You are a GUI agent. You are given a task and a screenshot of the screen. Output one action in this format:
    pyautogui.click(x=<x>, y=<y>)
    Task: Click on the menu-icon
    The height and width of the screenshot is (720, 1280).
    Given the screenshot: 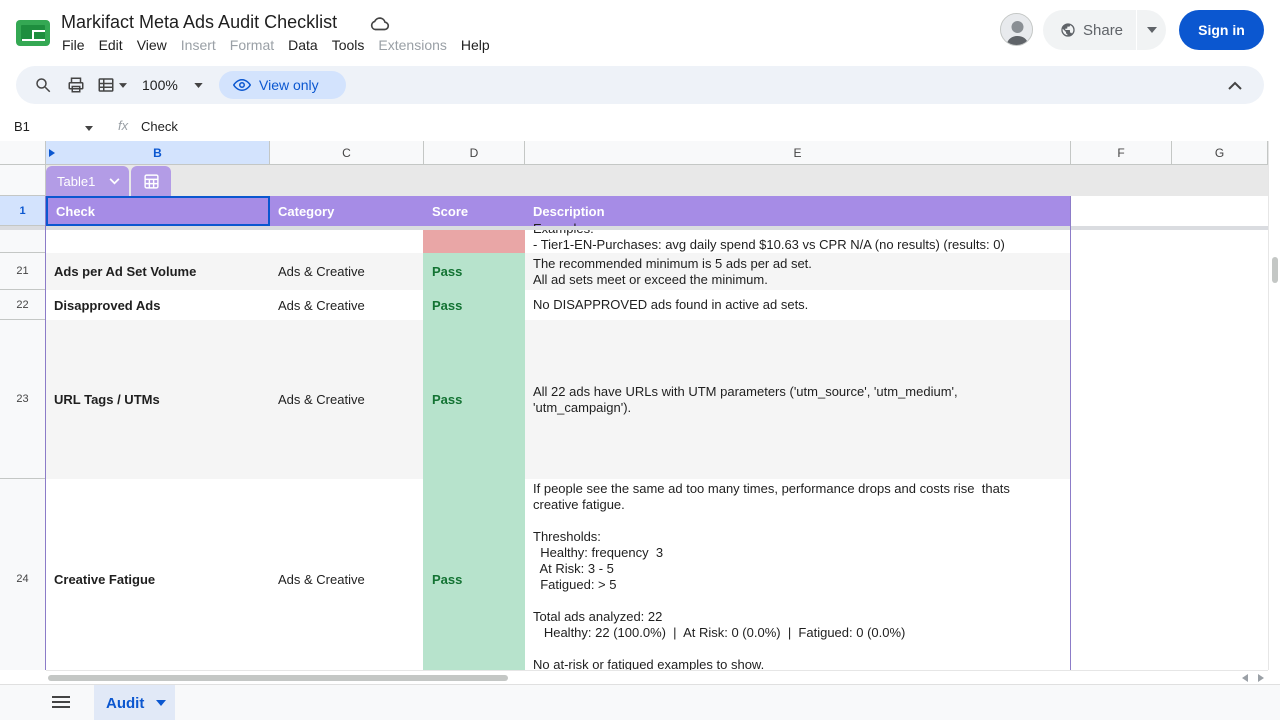 What is the action you would take?
    pyautogui.click(x=61, y=702)
    